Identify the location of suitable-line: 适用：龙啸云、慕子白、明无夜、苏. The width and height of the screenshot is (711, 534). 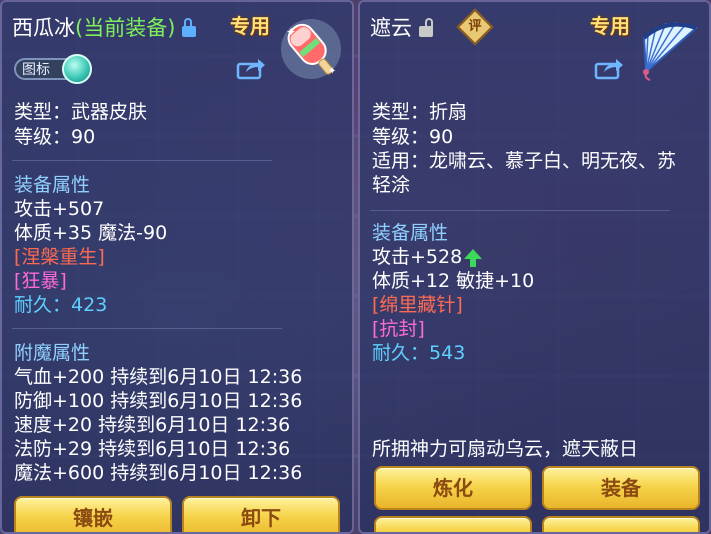
(524, 161).